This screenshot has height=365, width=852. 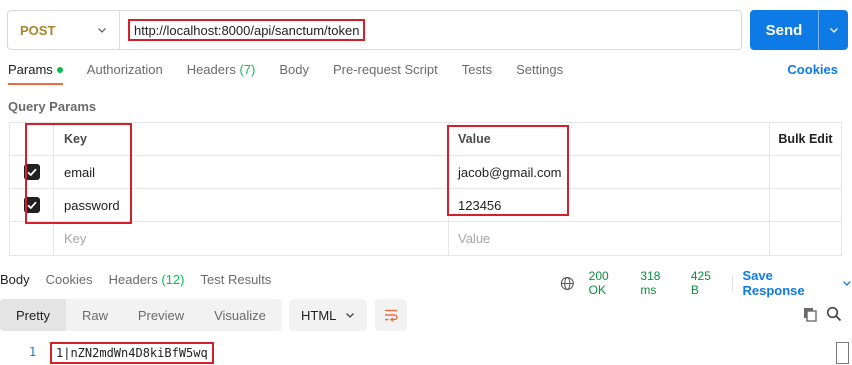 I want to click on save-response-button: Save Response, so click(x=797, y=283).